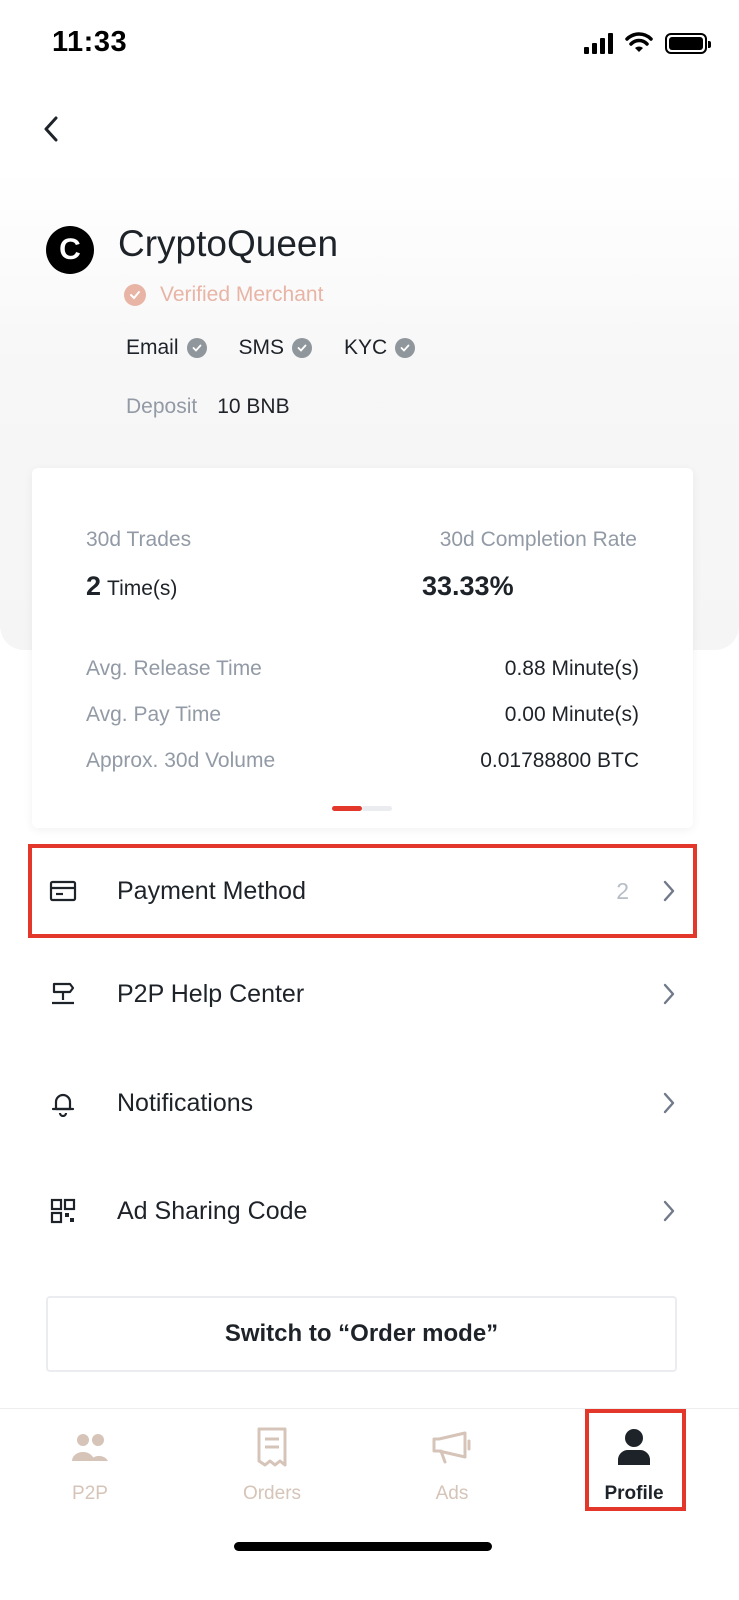 The width and height of the screenshot is (739, 1600). I want to click on menu-item-notifications: Notifications, so click(362, 1103).